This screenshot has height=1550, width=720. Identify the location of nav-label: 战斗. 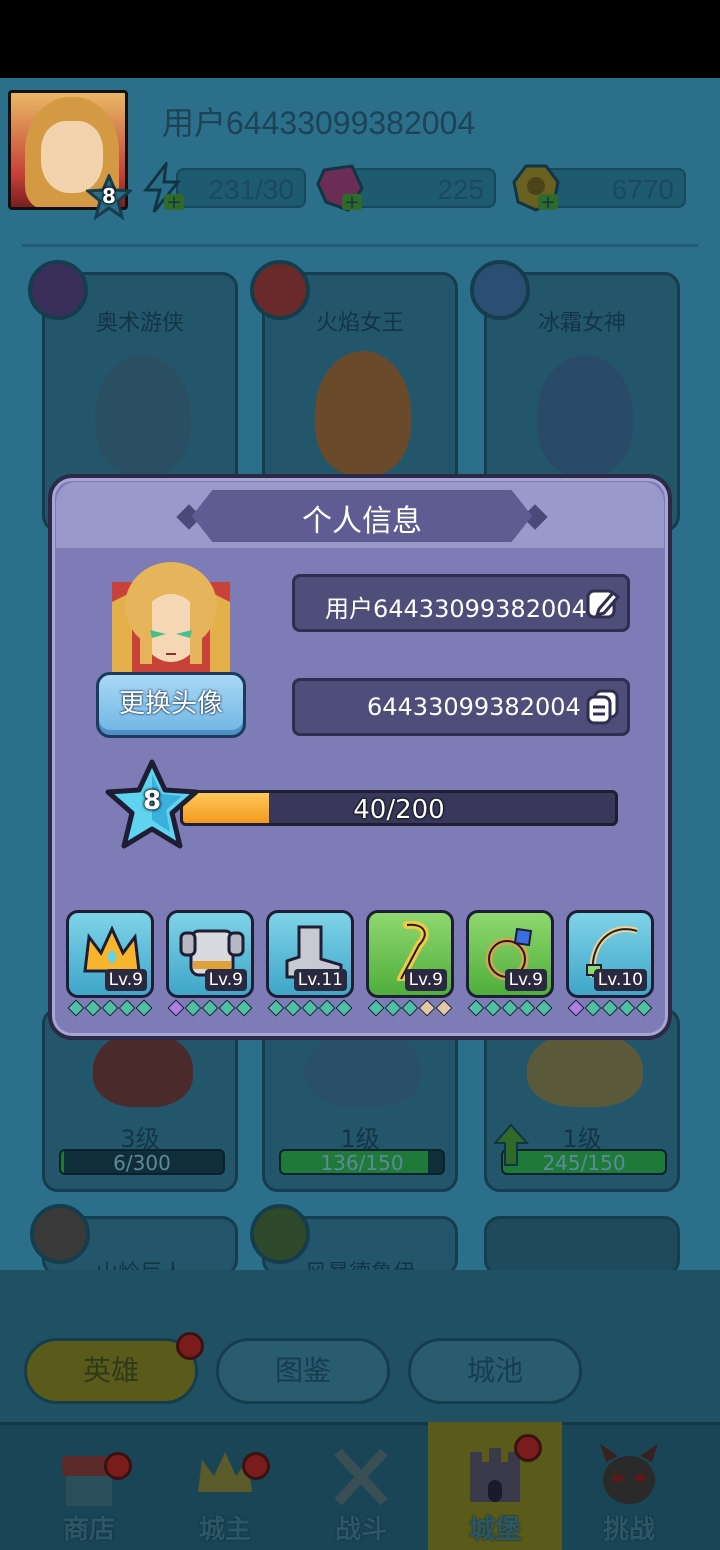
(360, 1530).